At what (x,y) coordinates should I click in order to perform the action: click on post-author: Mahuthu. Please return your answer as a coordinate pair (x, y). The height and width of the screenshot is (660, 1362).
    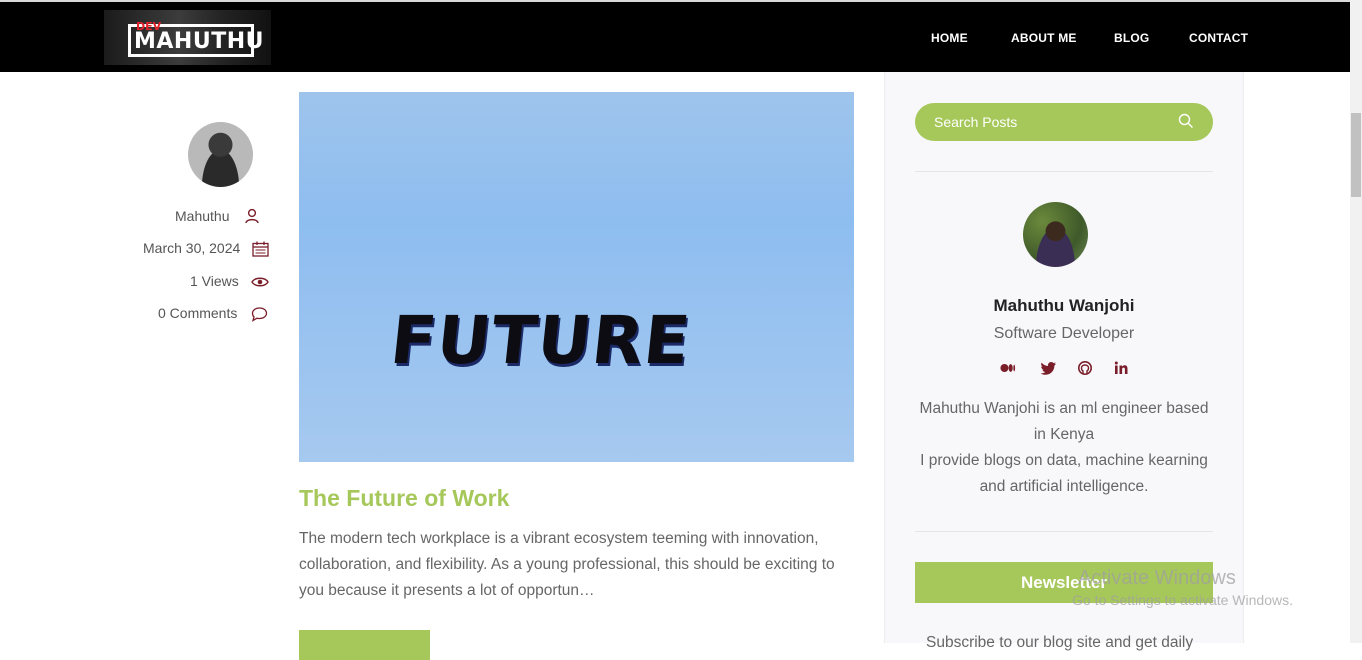
    Looking at the image, I should click on (202, 216).